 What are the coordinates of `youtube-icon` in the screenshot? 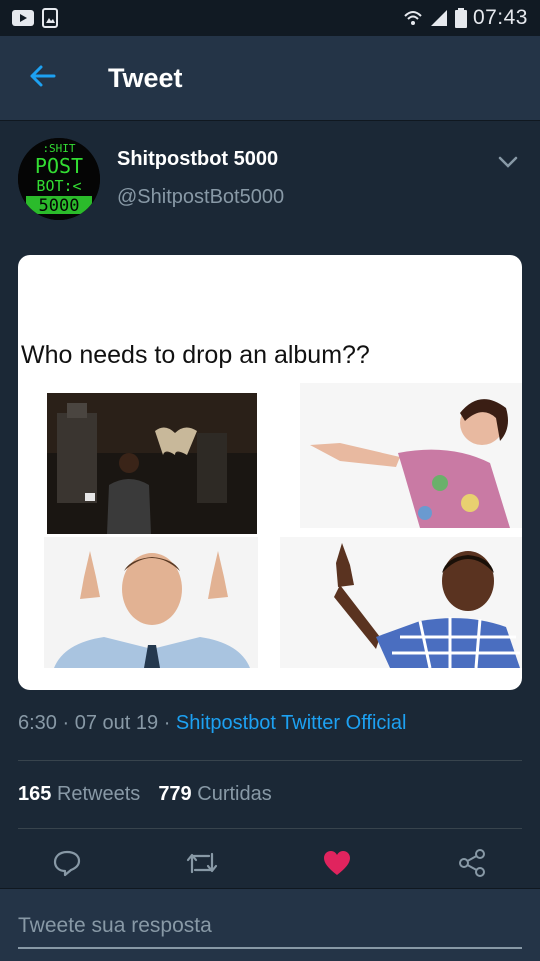 It's located at (23, 18).